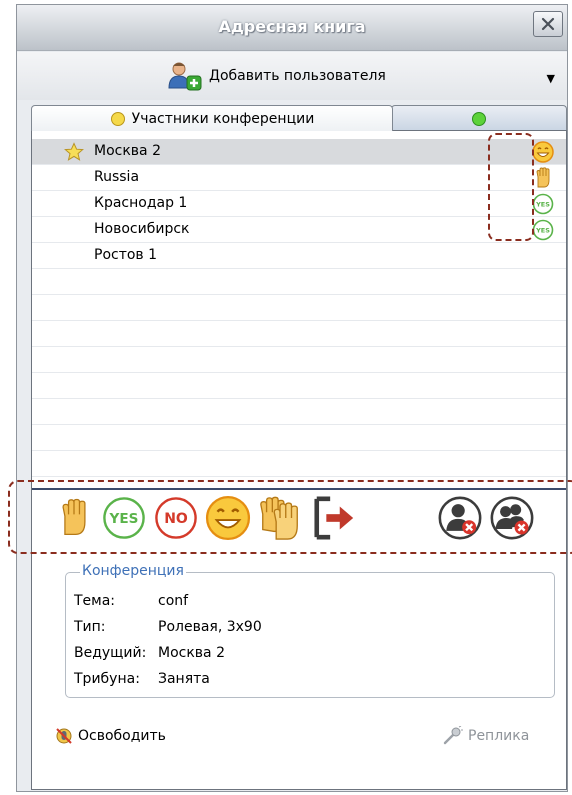 This screenshot has height=795, width=572. What do you see at coordinates (184, 679) in the screenshot?
I see `tribune-value: Занята` at bounding box center [184, 679].